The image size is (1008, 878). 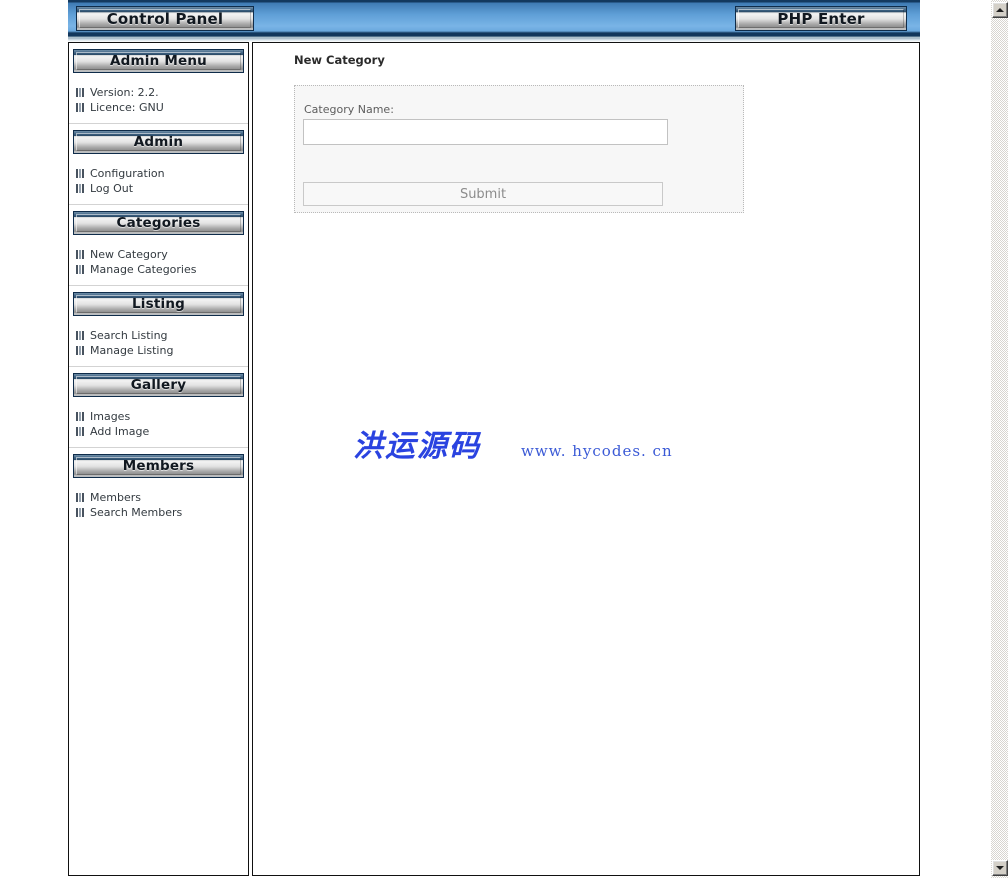 I want to click on sidebar-links-admin: Configuration Log Out, so click(x=158, y=179).